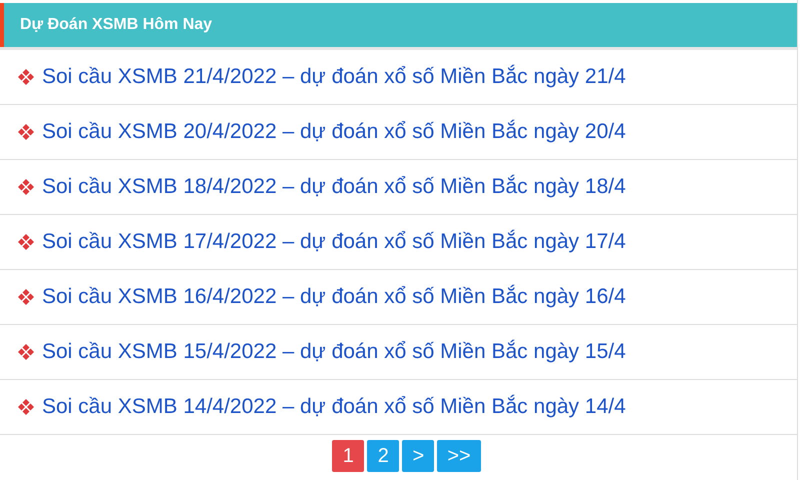 This screenshot has height=480, width=800. What do you see at coordinates (334, 297) in the screenshot?
I see `article-link: Soi cầu XSMB 16/4/2022 – dự đoán xổ số Miền Bắc ngày 16/4` at bounding box center [334, 297].